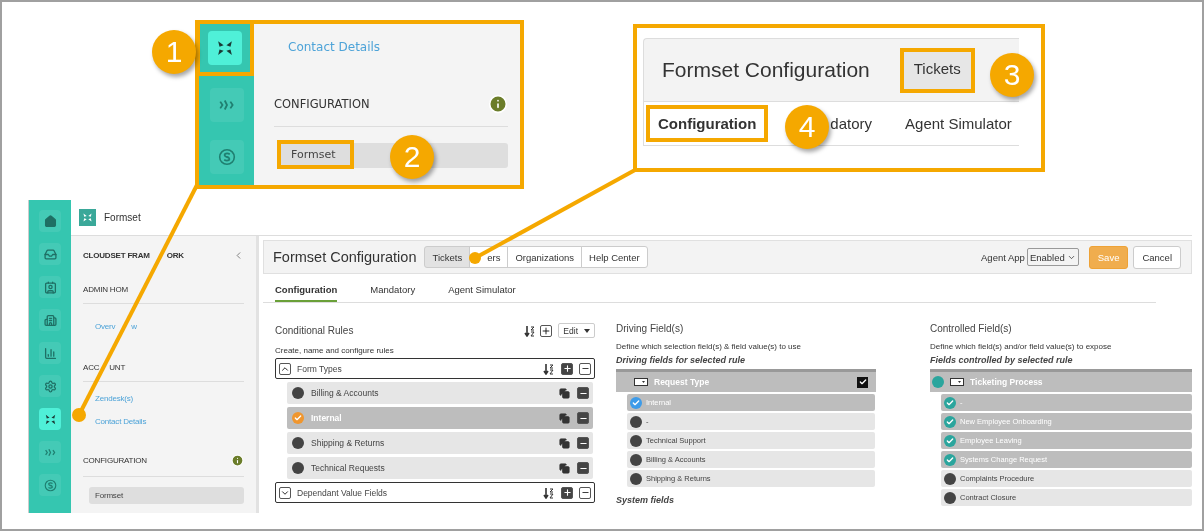 Image resolution: width=1204 pixels, height=531 pixels. Describe the element at coordinates (320, 368) in the screenshot. I see `rule-group-label: Form Types` at that location.